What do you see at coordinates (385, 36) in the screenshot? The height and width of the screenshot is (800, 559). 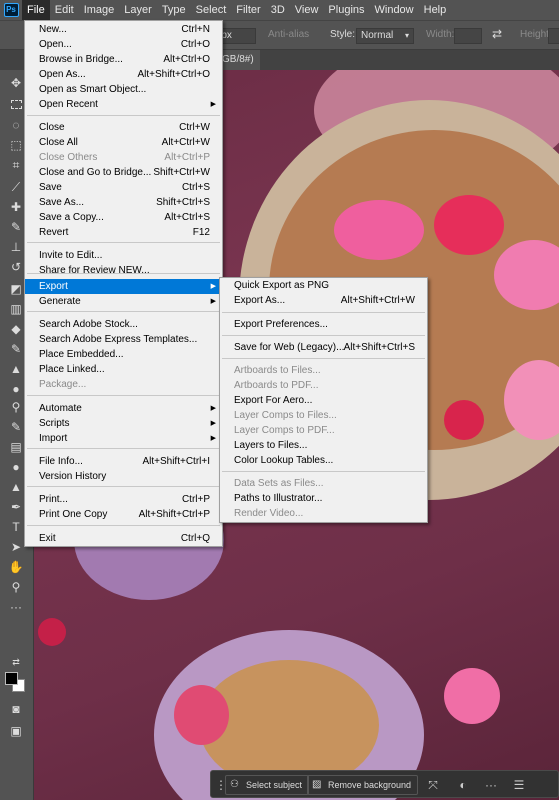 I see `style-select: Normal ▾` at bounding box center [385, 36].